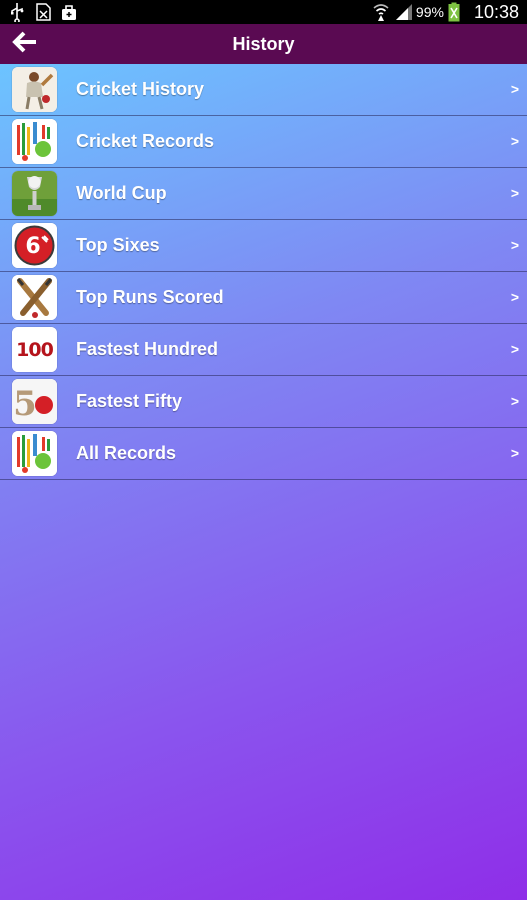 Image resolution: width=527 pixels, height=900 pixels. I want to click on sim-missing-icon, so click(43, 12).